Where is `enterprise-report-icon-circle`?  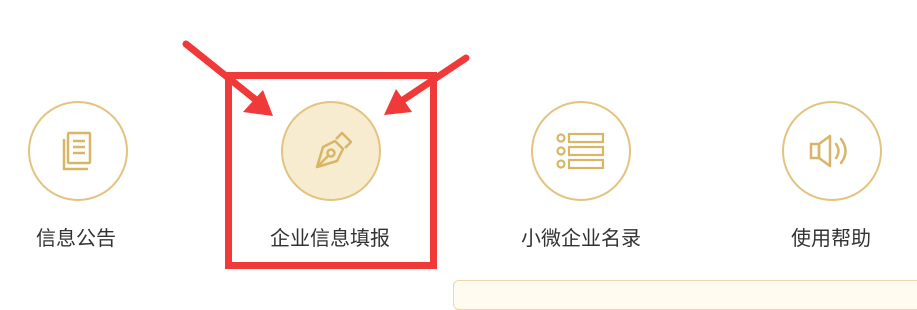 enterprise-report-icon-circle is located at coordinates (331, 151).